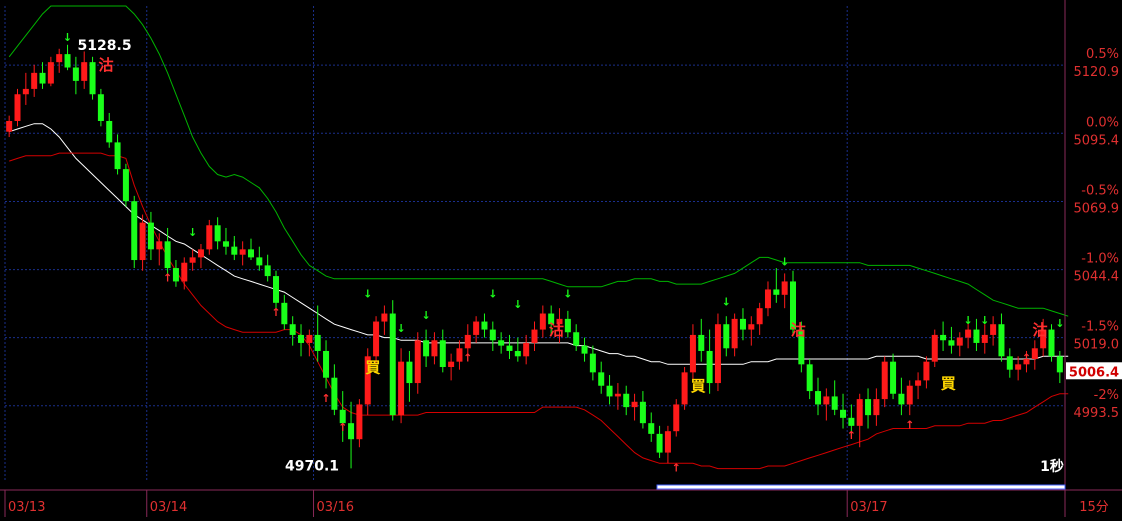 The width and height of the screenshot is (1122, 521). I want to click on y-tick-pct-label: -1.5%, so click(1100, 327).